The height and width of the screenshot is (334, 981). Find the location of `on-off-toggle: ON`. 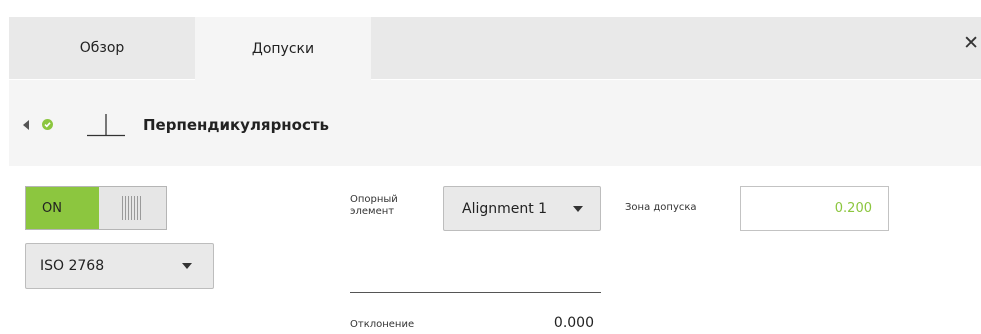

on-off-toggle: ON is located at coordinates (96, 208).